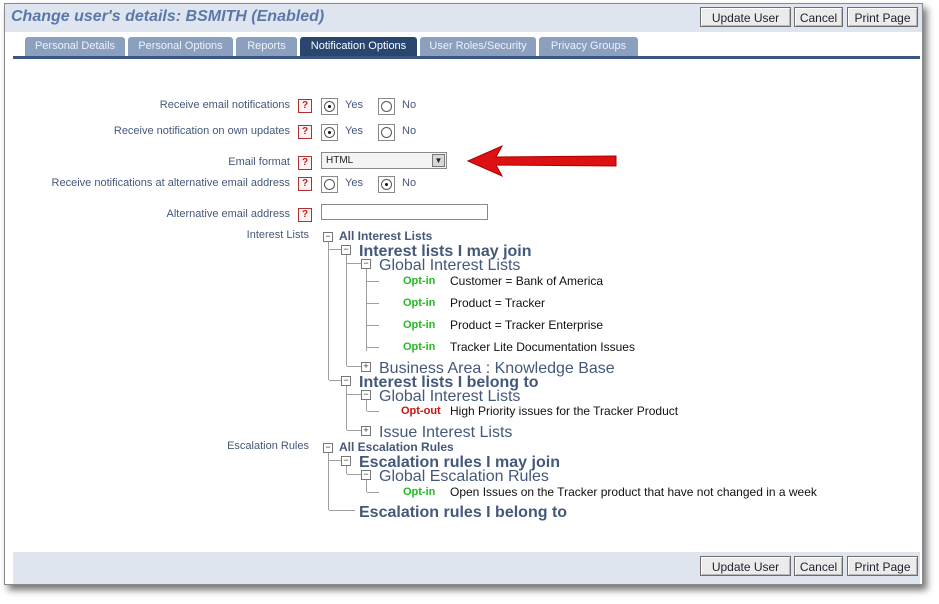 The width and height of the screenshot is (939, 604). I want to click on interest-list-item: Customer = Bank of America, so click(527, 281).